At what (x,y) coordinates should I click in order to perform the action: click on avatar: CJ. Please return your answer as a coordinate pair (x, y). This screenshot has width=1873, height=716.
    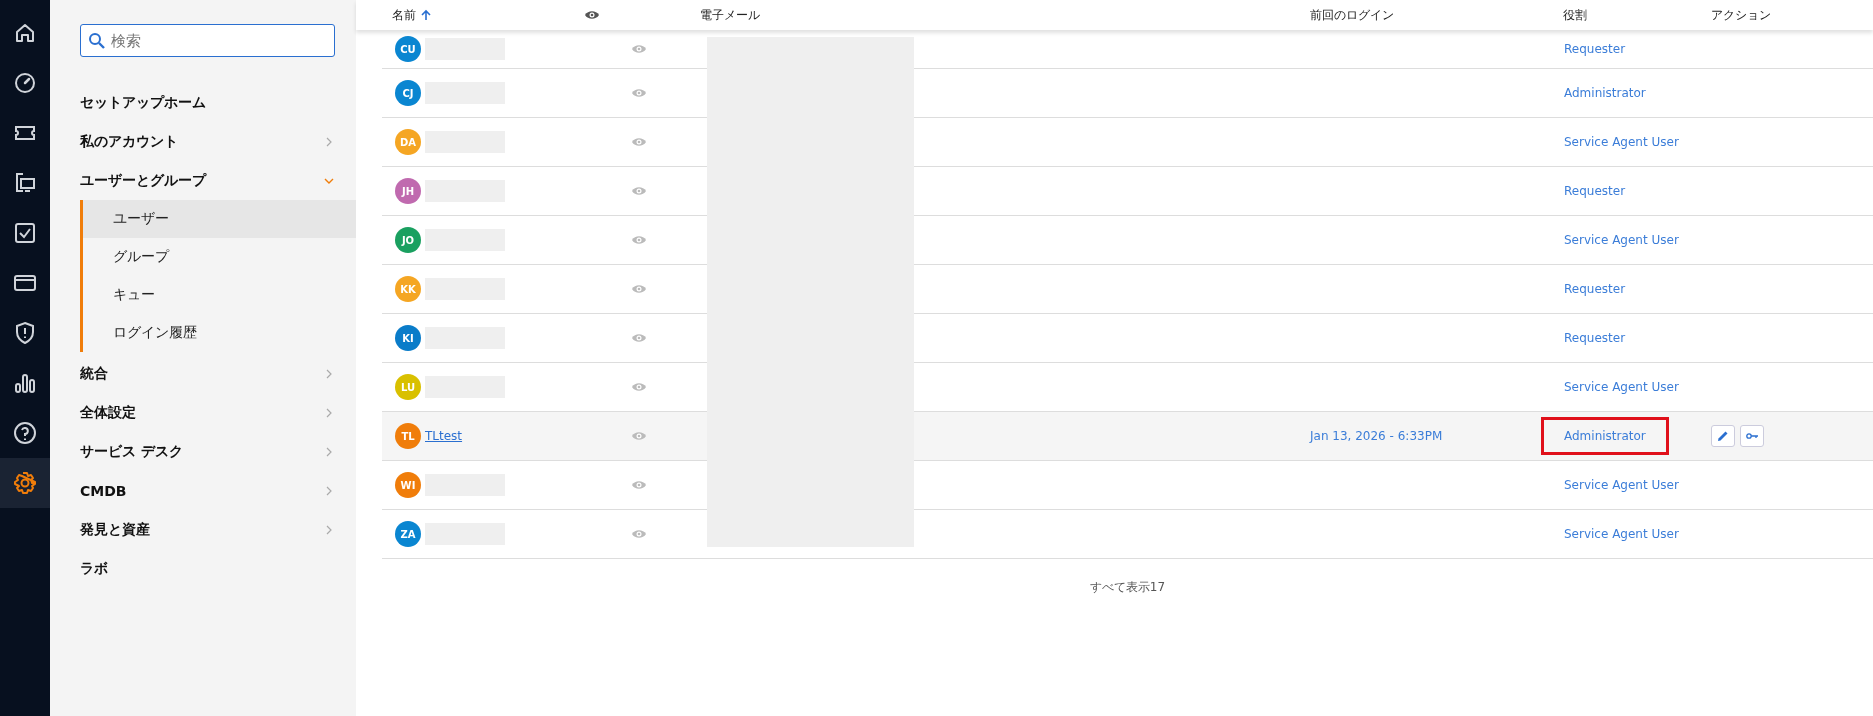
    Looking at the image, I should click on (408, 93).